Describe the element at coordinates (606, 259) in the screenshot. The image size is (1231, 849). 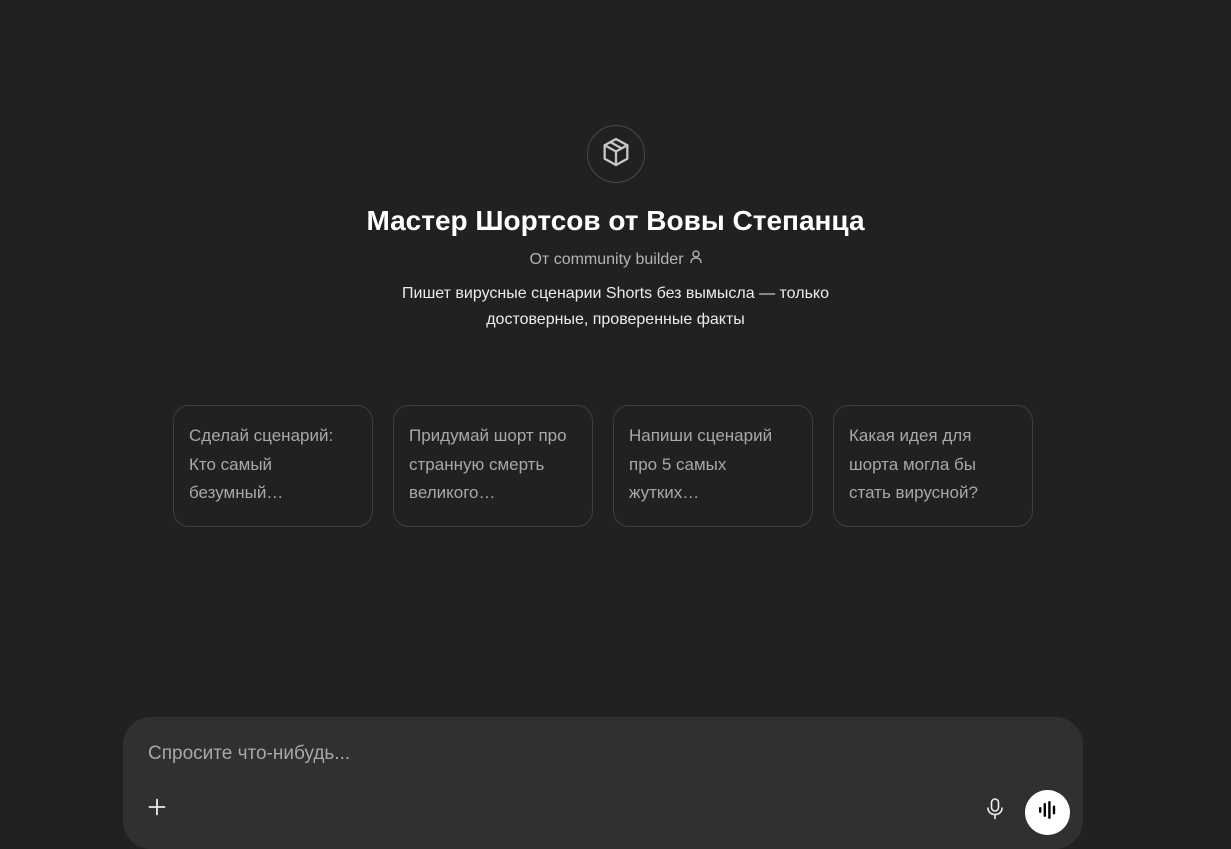
I see `author-label: От community builder` at that location.